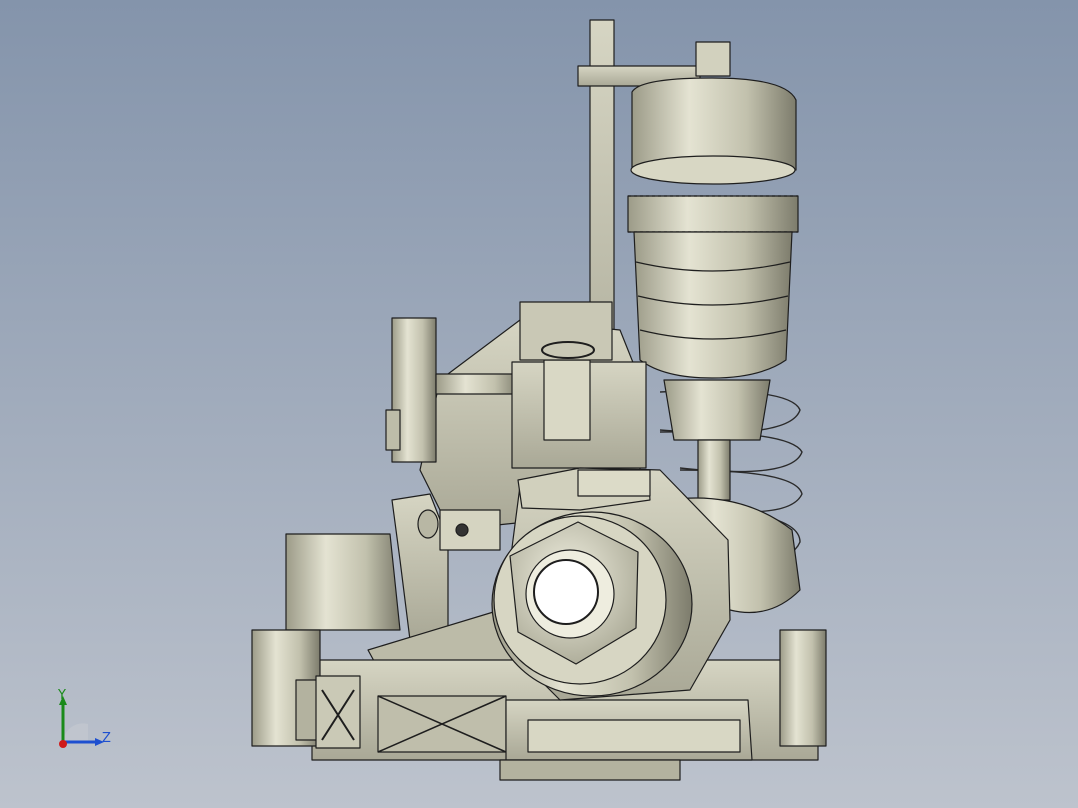  What do you see at coordinates (714, 470) in the screenshot?
I see `damper-shaft` at bounding box center [714, 470].